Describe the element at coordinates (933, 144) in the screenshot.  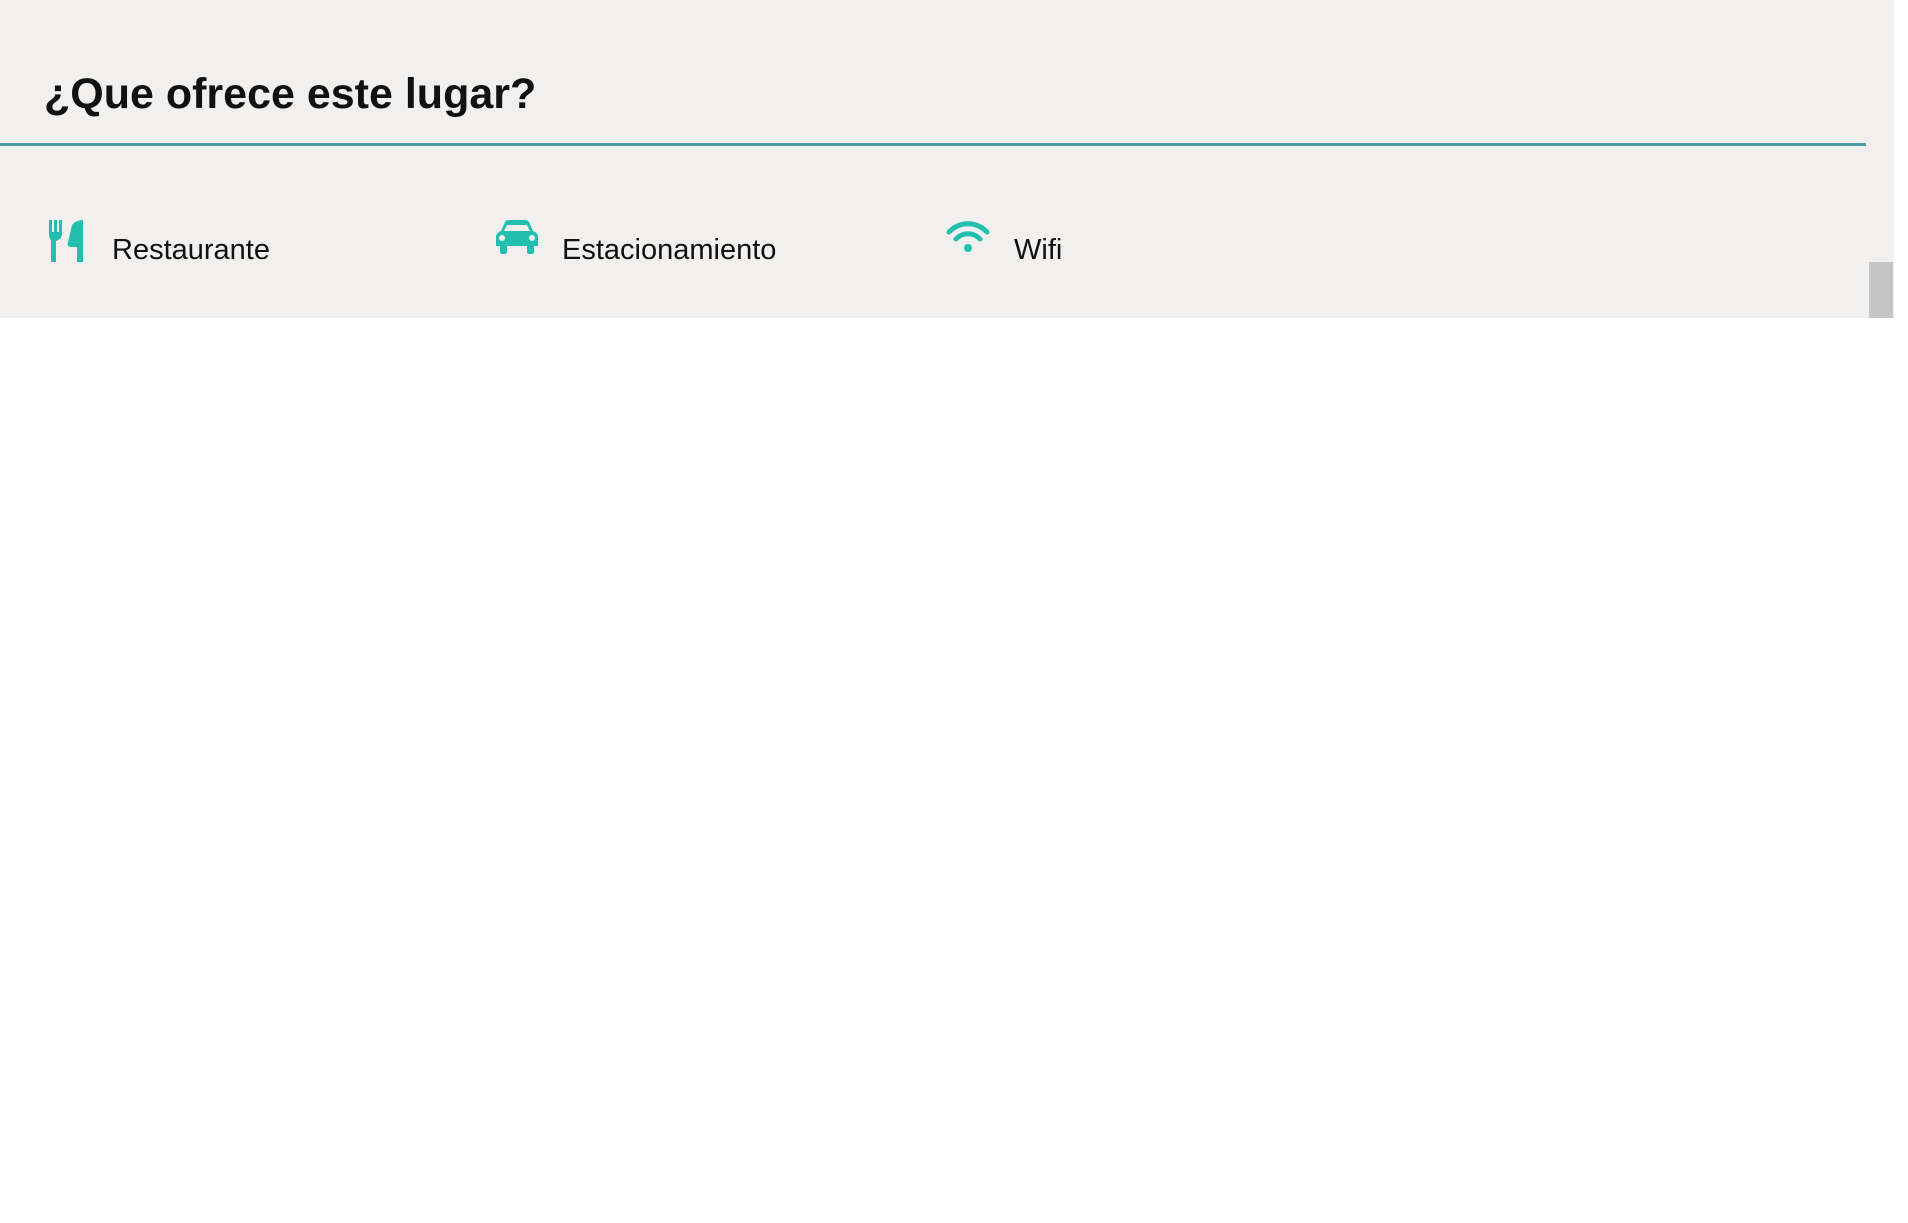
I see `section-divider` at that location.